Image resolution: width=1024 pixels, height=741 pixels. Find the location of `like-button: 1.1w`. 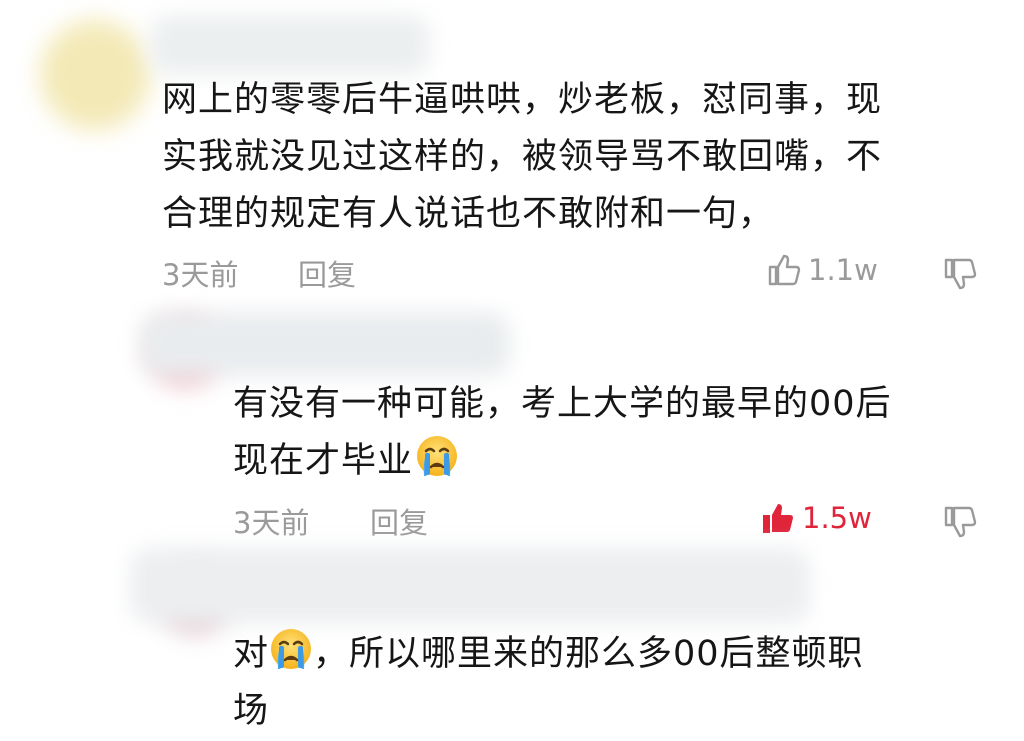

like-button: 1.1w is located at coordinates (822, 270).